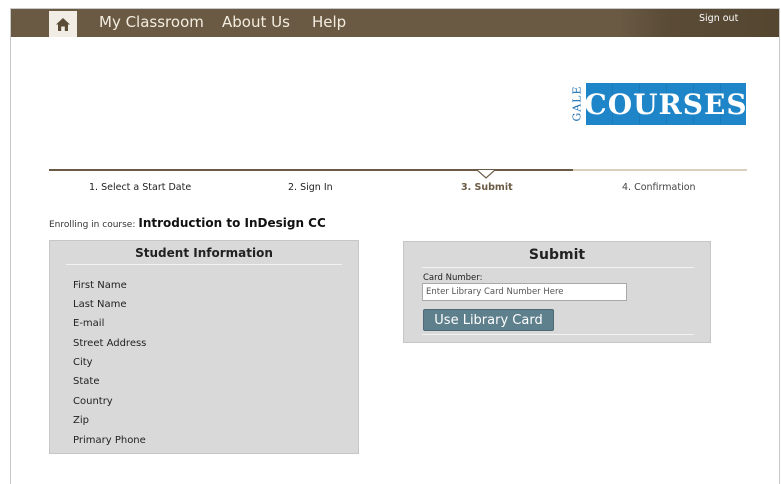 The height and width of the screenshot is (484, 781). I want to click on home-button, so click(63, 24).